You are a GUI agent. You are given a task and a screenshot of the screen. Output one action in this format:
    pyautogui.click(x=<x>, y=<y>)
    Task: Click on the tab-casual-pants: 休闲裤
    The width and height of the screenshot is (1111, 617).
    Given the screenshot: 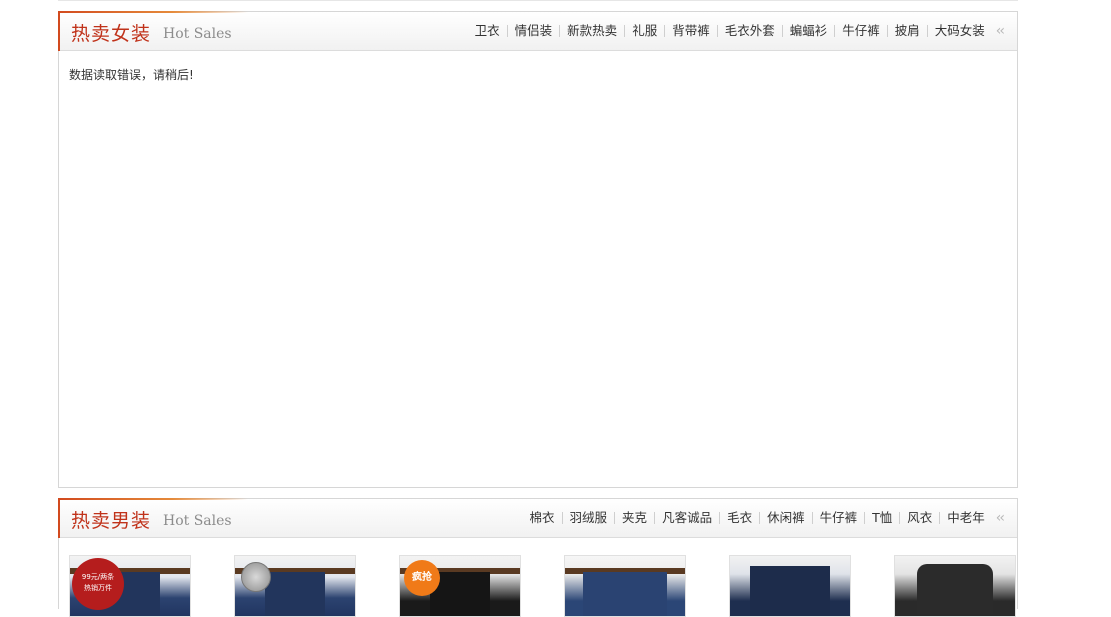 What is the action you would take?
    pyautogui.click(x=786, y=518)
    